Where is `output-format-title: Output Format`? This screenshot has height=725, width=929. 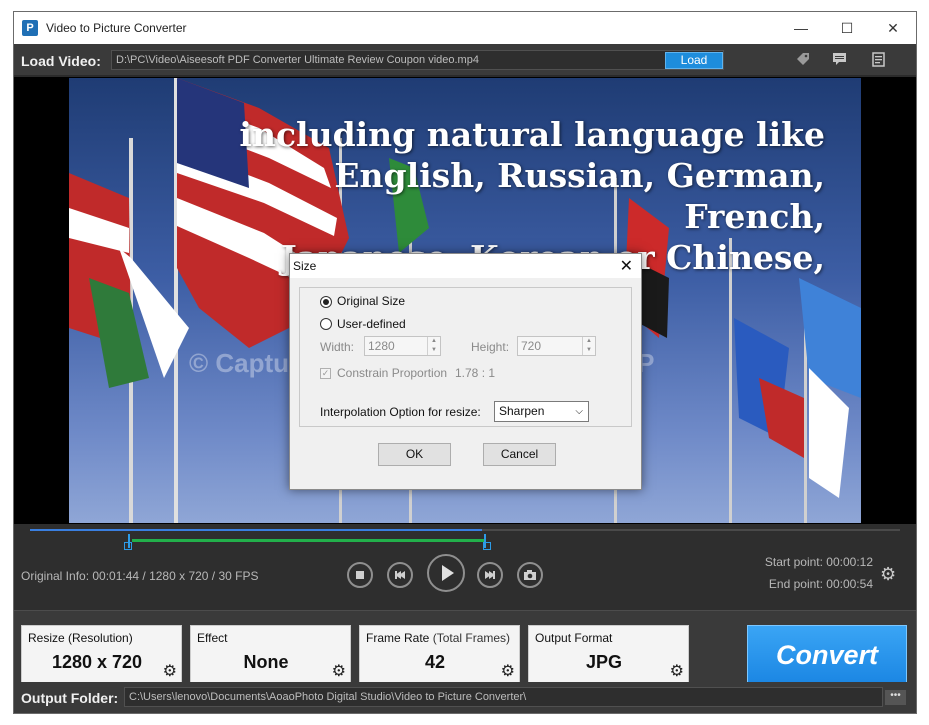 output-format-title: Output Format is located at coordinates (574, 638).